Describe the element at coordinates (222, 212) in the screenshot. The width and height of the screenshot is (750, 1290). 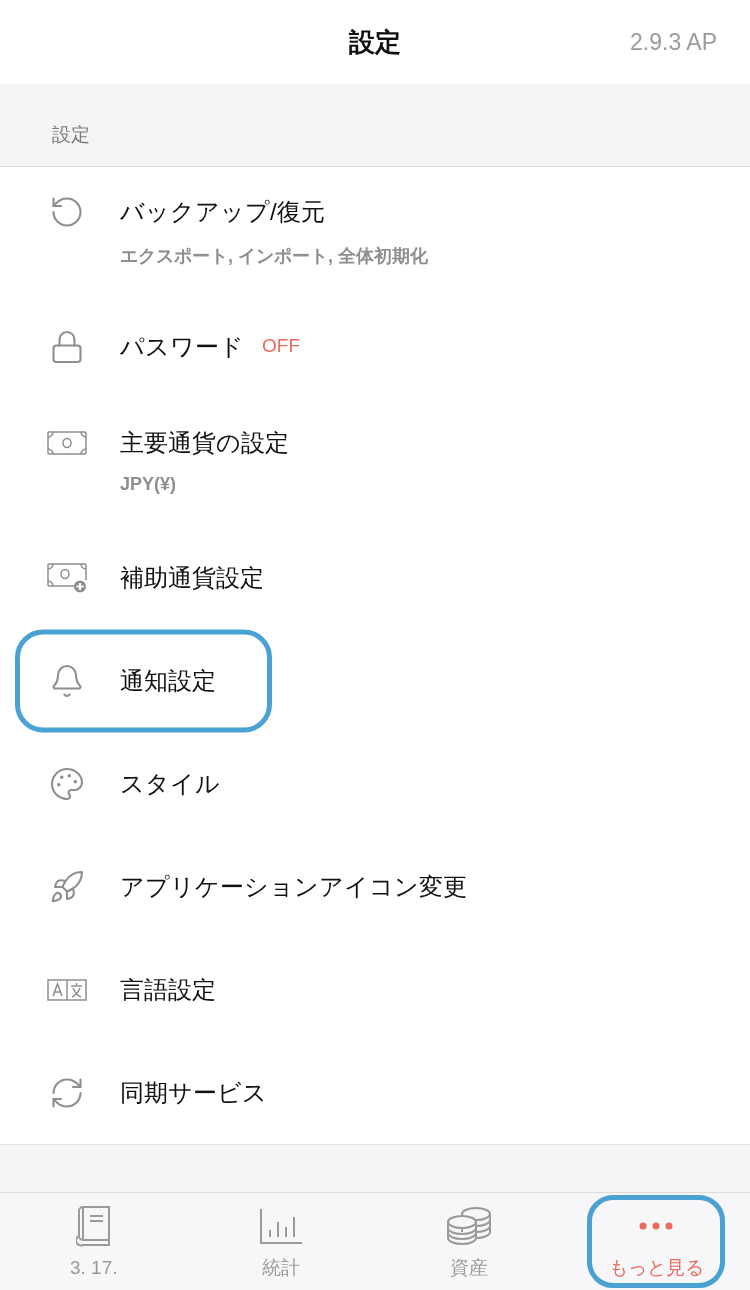
I see `setting-title: バックアップ/復元` at that location.